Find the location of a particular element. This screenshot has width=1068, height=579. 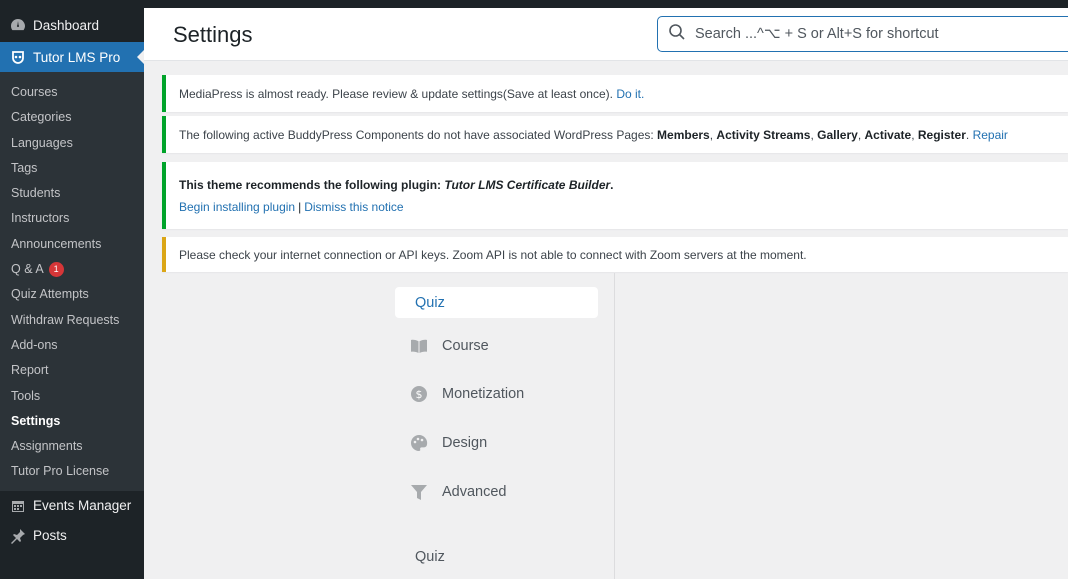

submenu-report: Report is located at coordinates (72, 370).